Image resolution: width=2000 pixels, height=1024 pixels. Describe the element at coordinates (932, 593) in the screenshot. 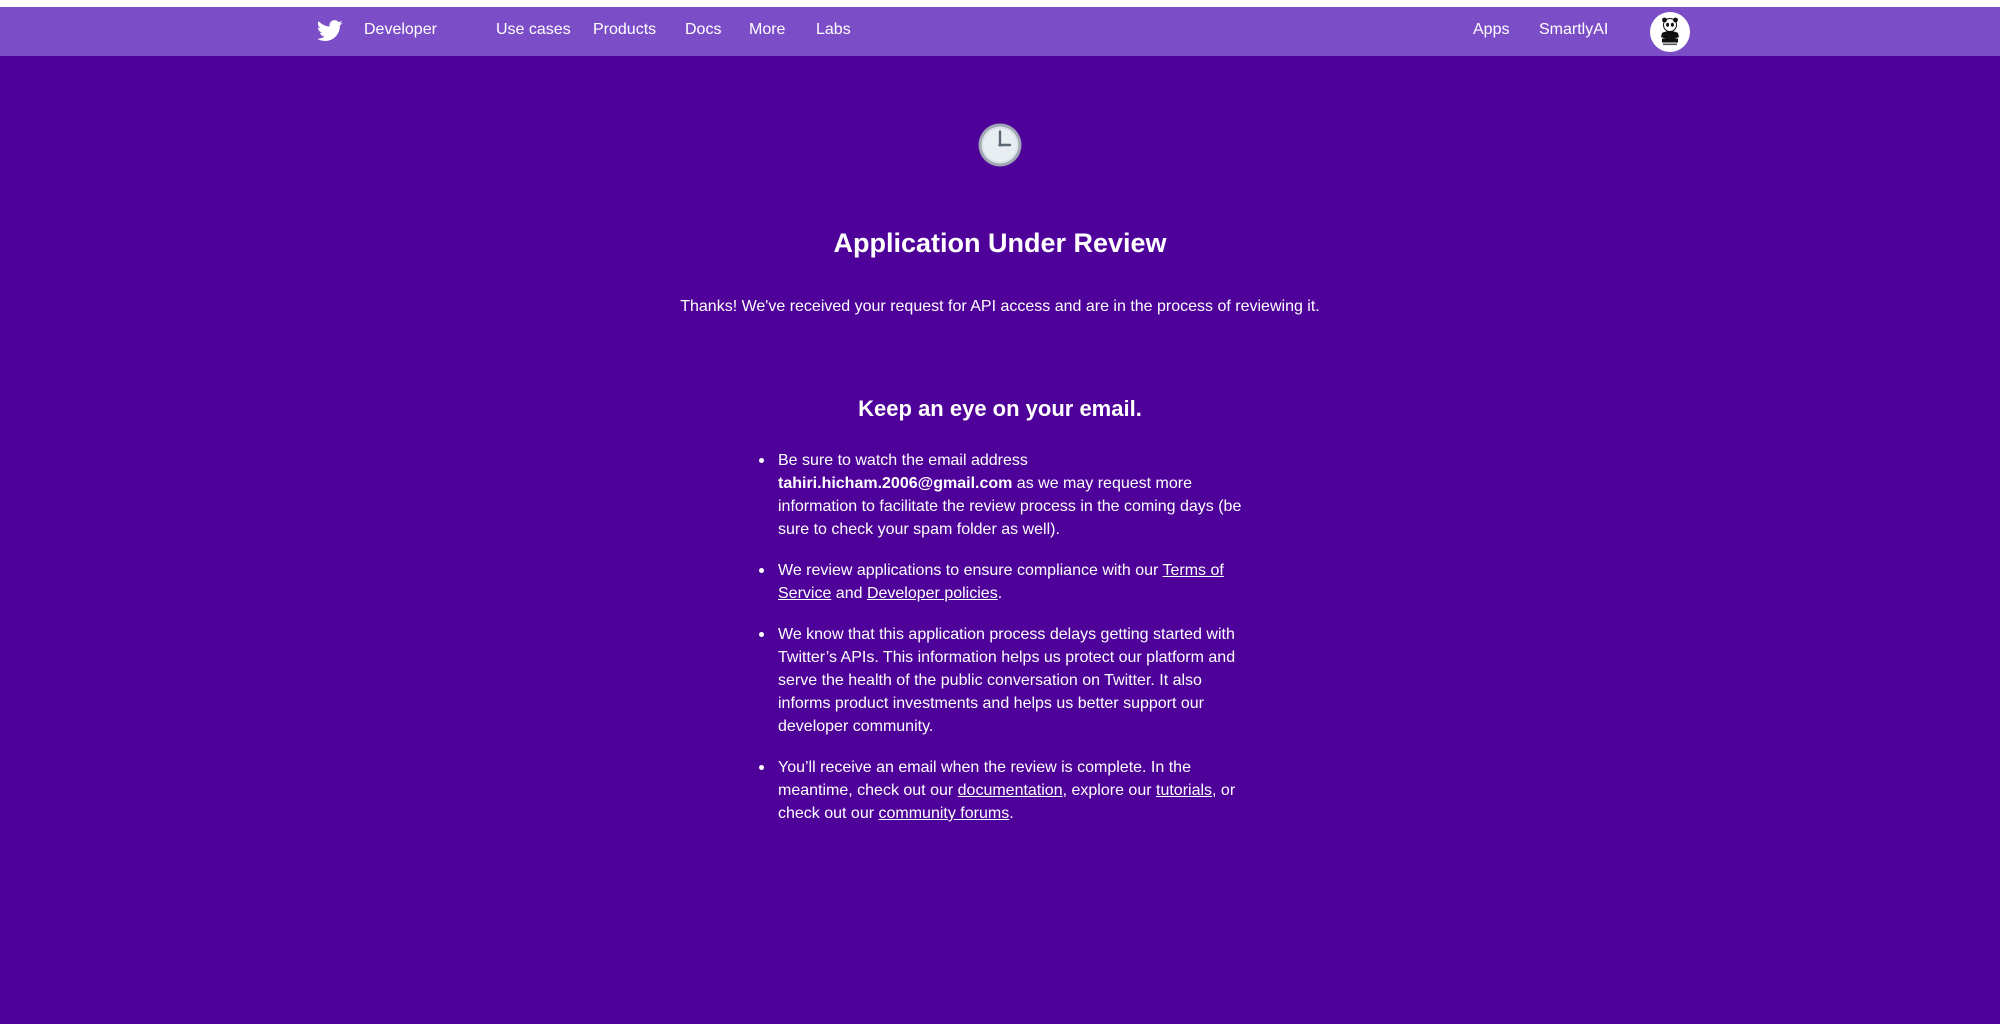

I see `developer-policies-link: Developer policies` at that location.